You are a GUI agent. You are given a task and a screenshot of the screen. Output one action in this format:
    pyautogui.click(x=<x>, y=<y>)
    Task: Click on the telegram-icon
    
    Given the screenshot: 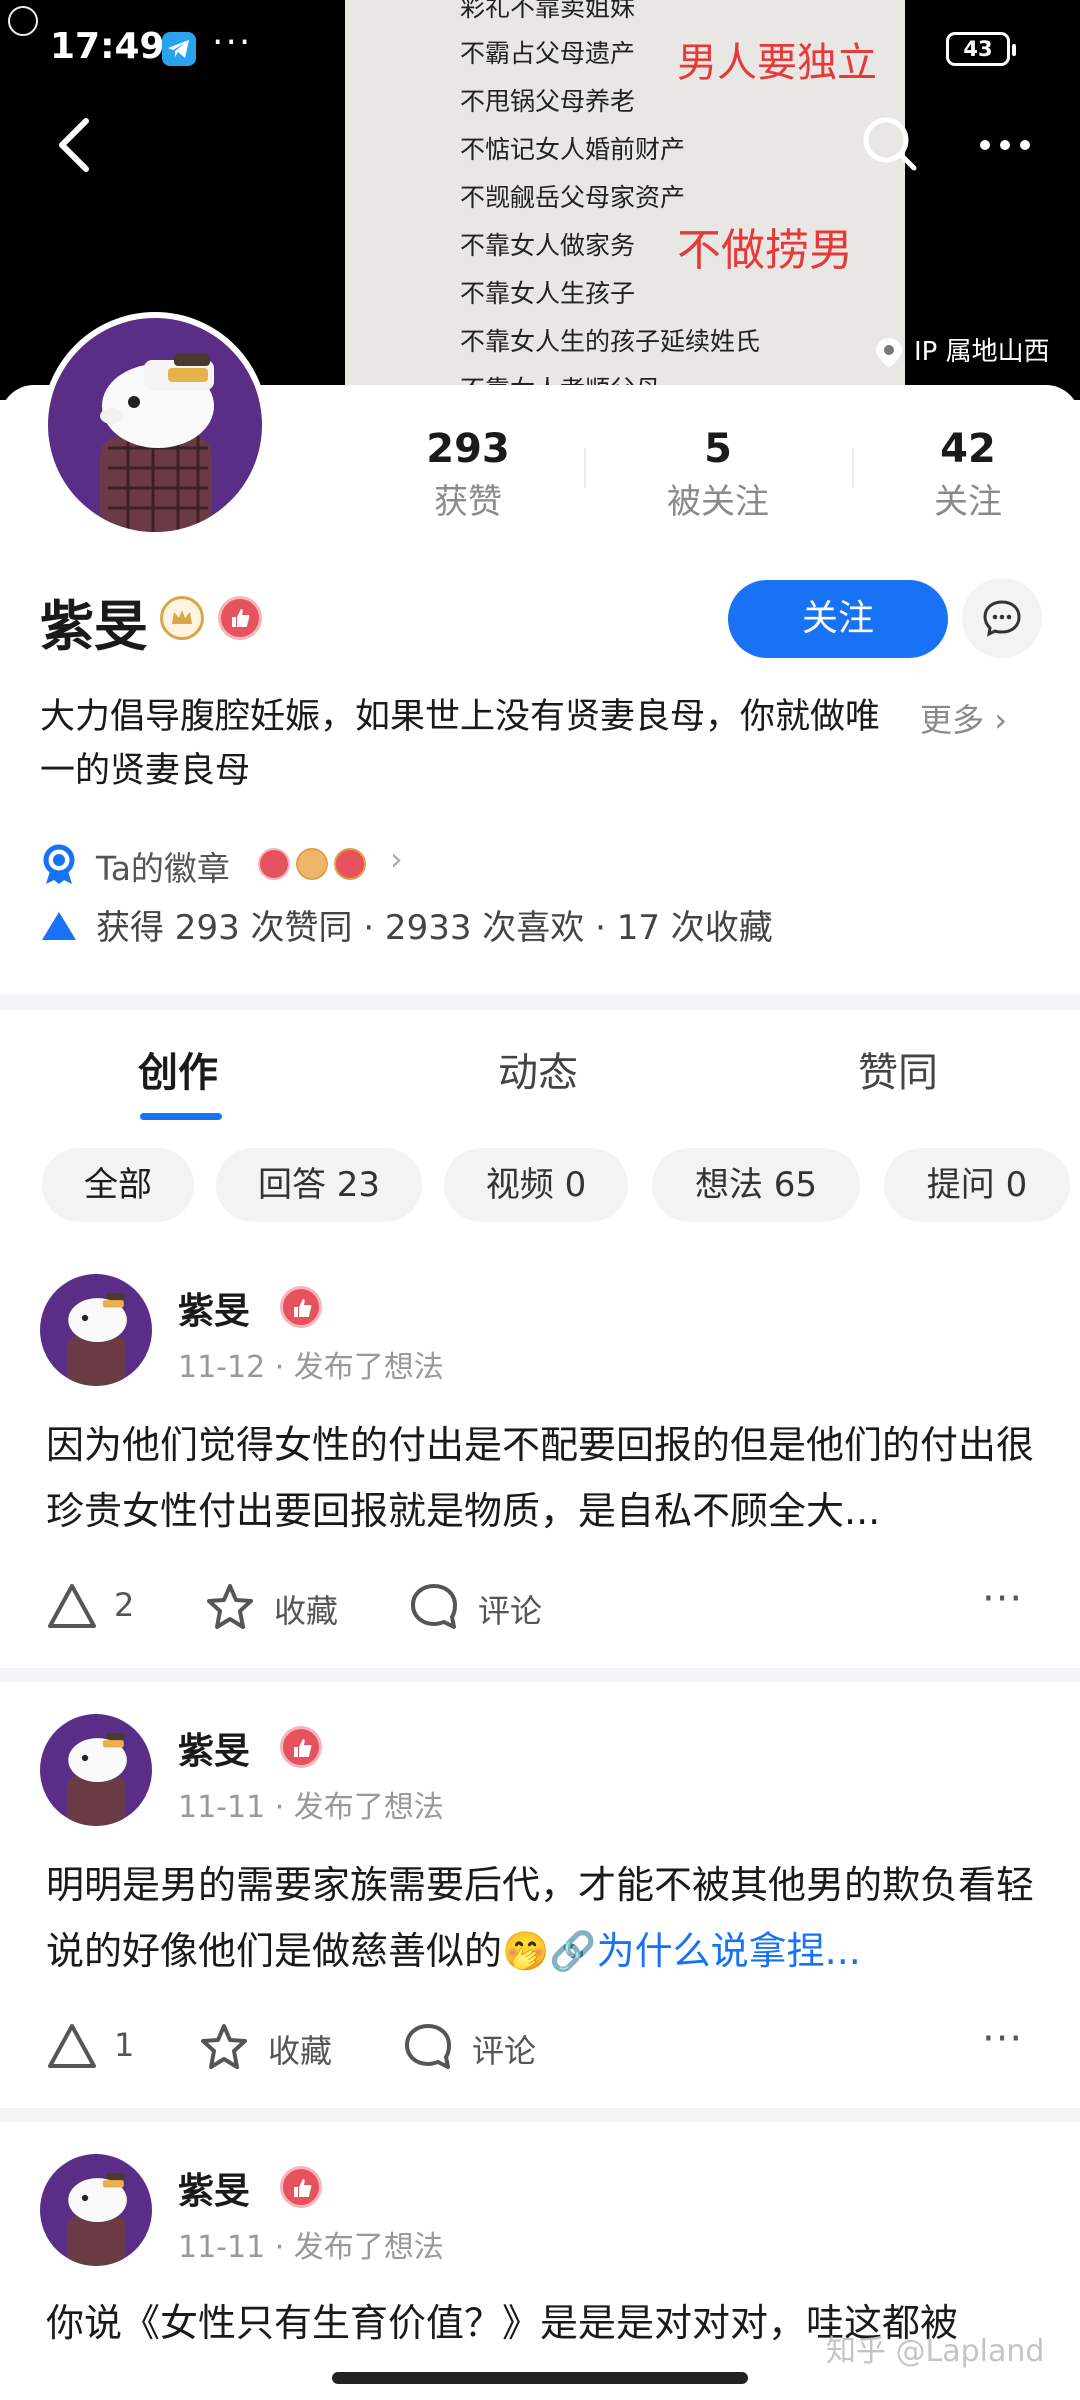 What is the action you would take?
    pyautogui.click(x=179, y=49)
    